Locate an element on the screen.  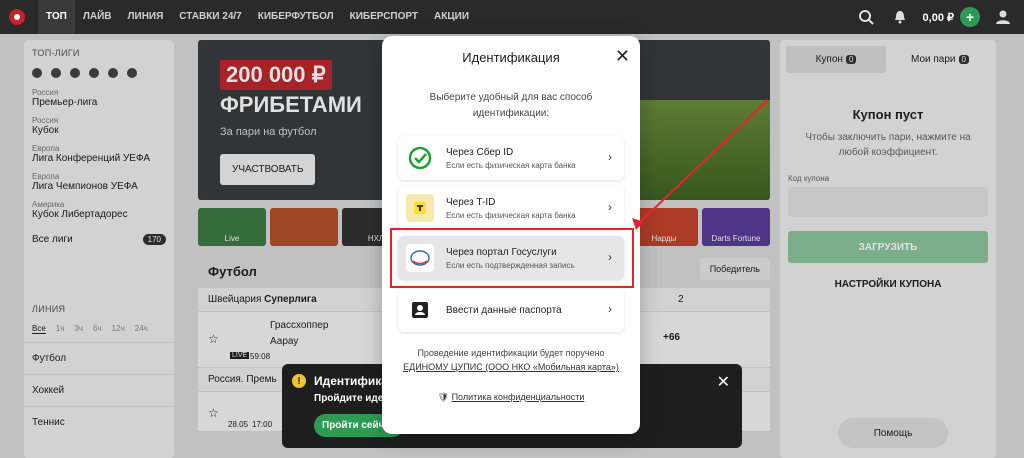
nav-top: ТОП is located at coordinates (56, 17).